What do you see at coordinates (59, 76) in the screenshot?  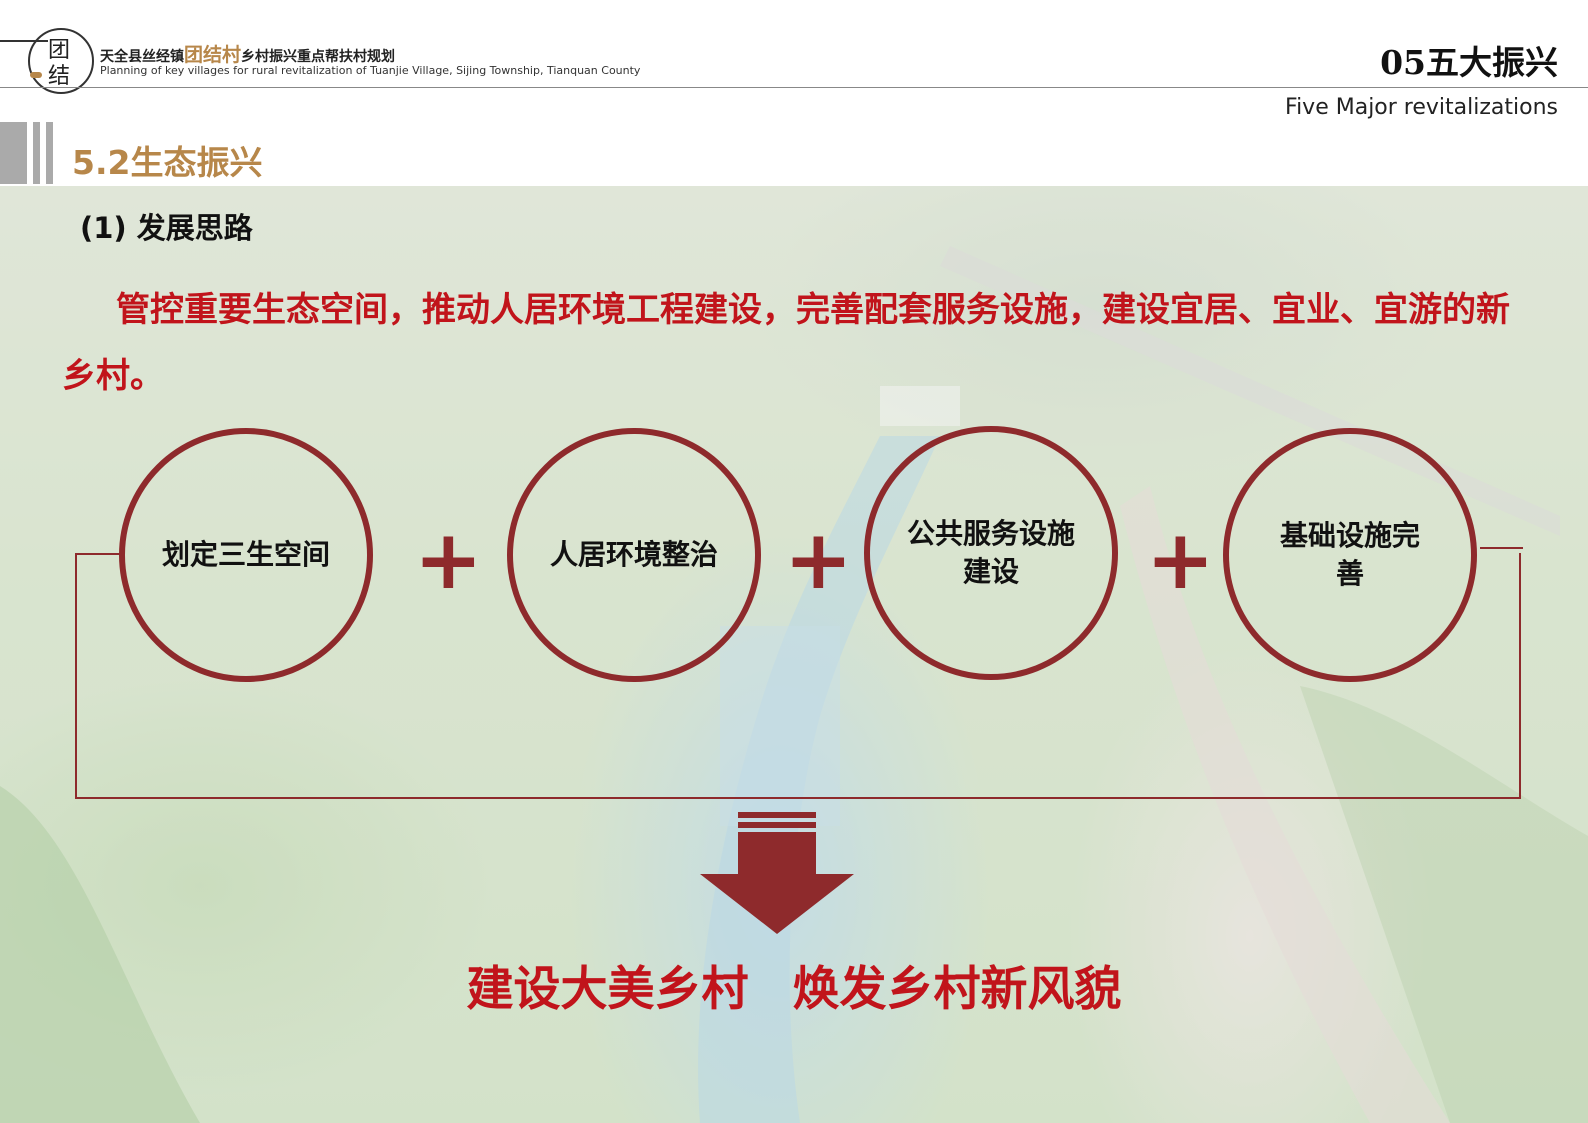 I see `logo-char-2: 结` at bounding box center [59, 76].